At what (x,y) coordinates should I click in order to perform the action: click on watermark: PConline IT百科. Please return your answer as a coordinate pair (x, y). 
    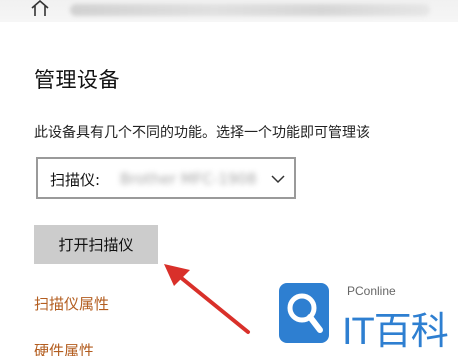
    Looking at the image, I should click on (368, 316).